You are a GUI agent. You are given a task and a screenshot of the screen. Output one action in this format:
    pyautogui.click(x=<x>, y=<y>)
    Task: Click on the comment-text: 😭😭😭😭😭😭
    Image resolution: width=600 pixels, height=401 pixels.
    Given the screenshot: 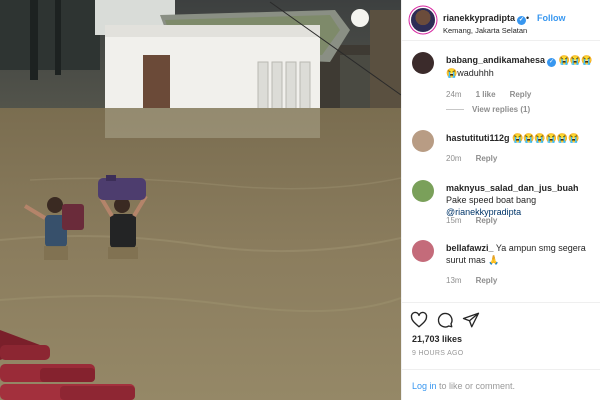 What is the action you would take?
    pyautogui.click(x=544, y=138)
    